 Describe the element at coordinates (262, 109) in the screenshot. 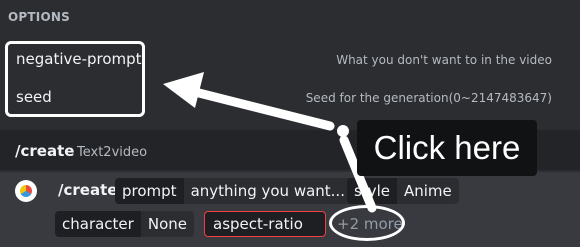

I see `arrow-to-options` at that location.